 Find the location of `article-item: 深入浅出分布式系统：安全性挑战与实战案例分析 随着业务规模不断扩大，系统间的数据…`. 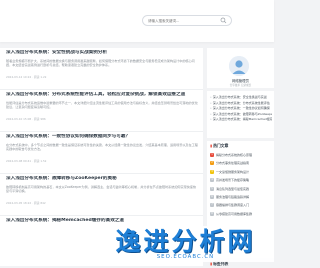

article-item: 深入浅出分布式系统：安全性挑战与实战案例分析 随着业务规模不断扩大，系统间的数据… is located at coordinates (101, 69).